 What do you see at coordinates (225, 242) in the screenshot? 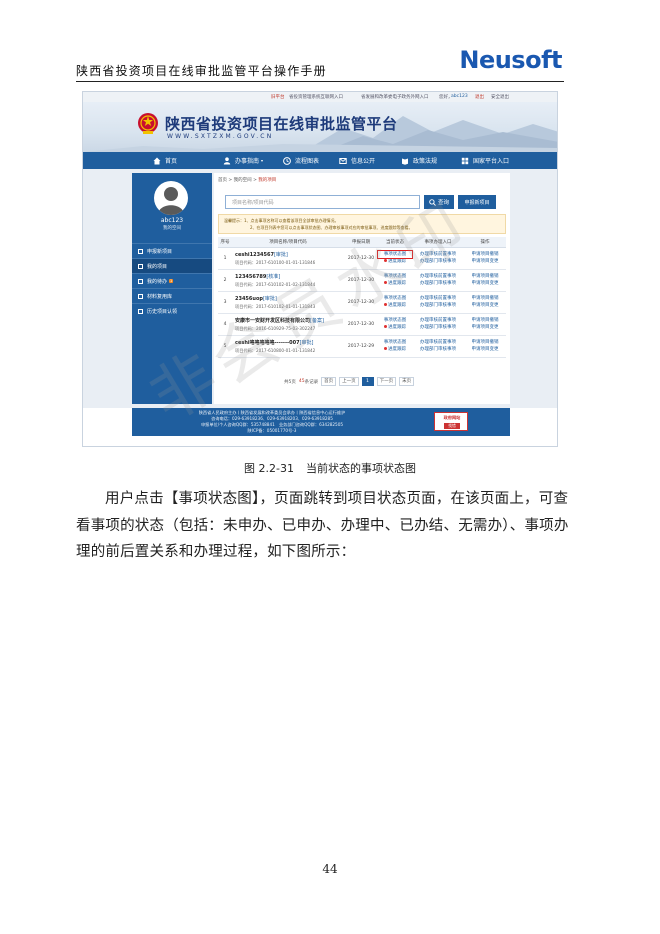
I see `col-no: 序号` at bounding box center [225, 242].